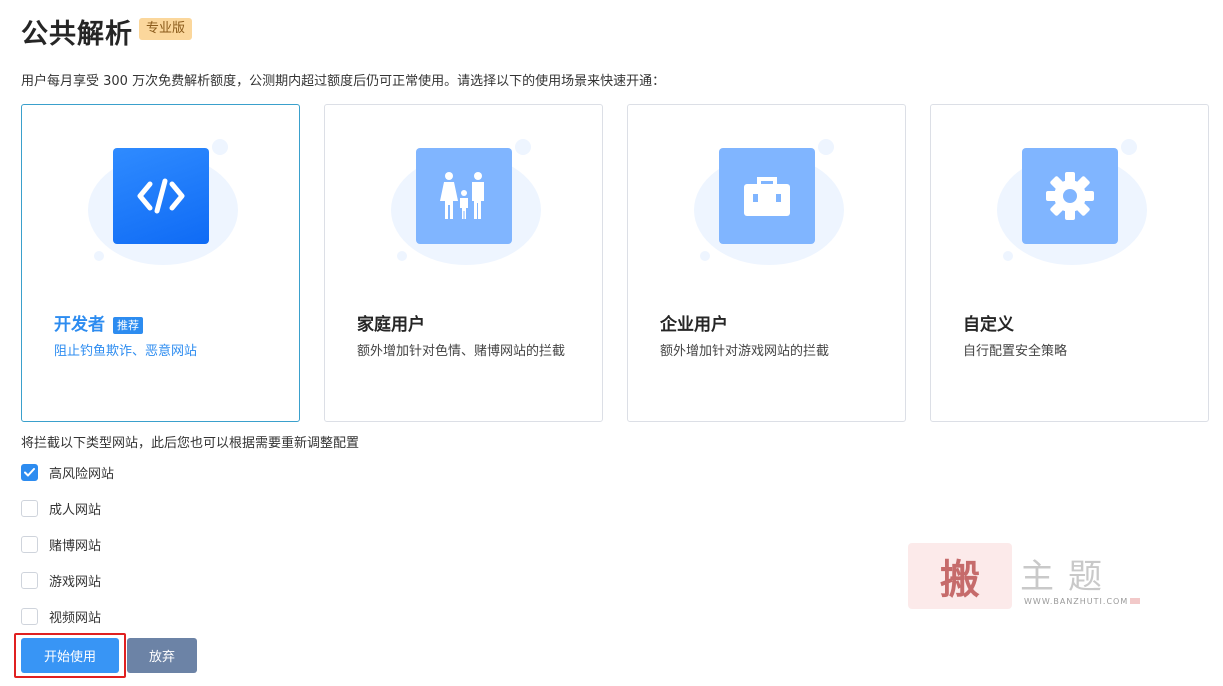 The height and width of the screenshot is (686, 1223). I want to click on checkbox-label: 赌博网站, so click(75, 546).